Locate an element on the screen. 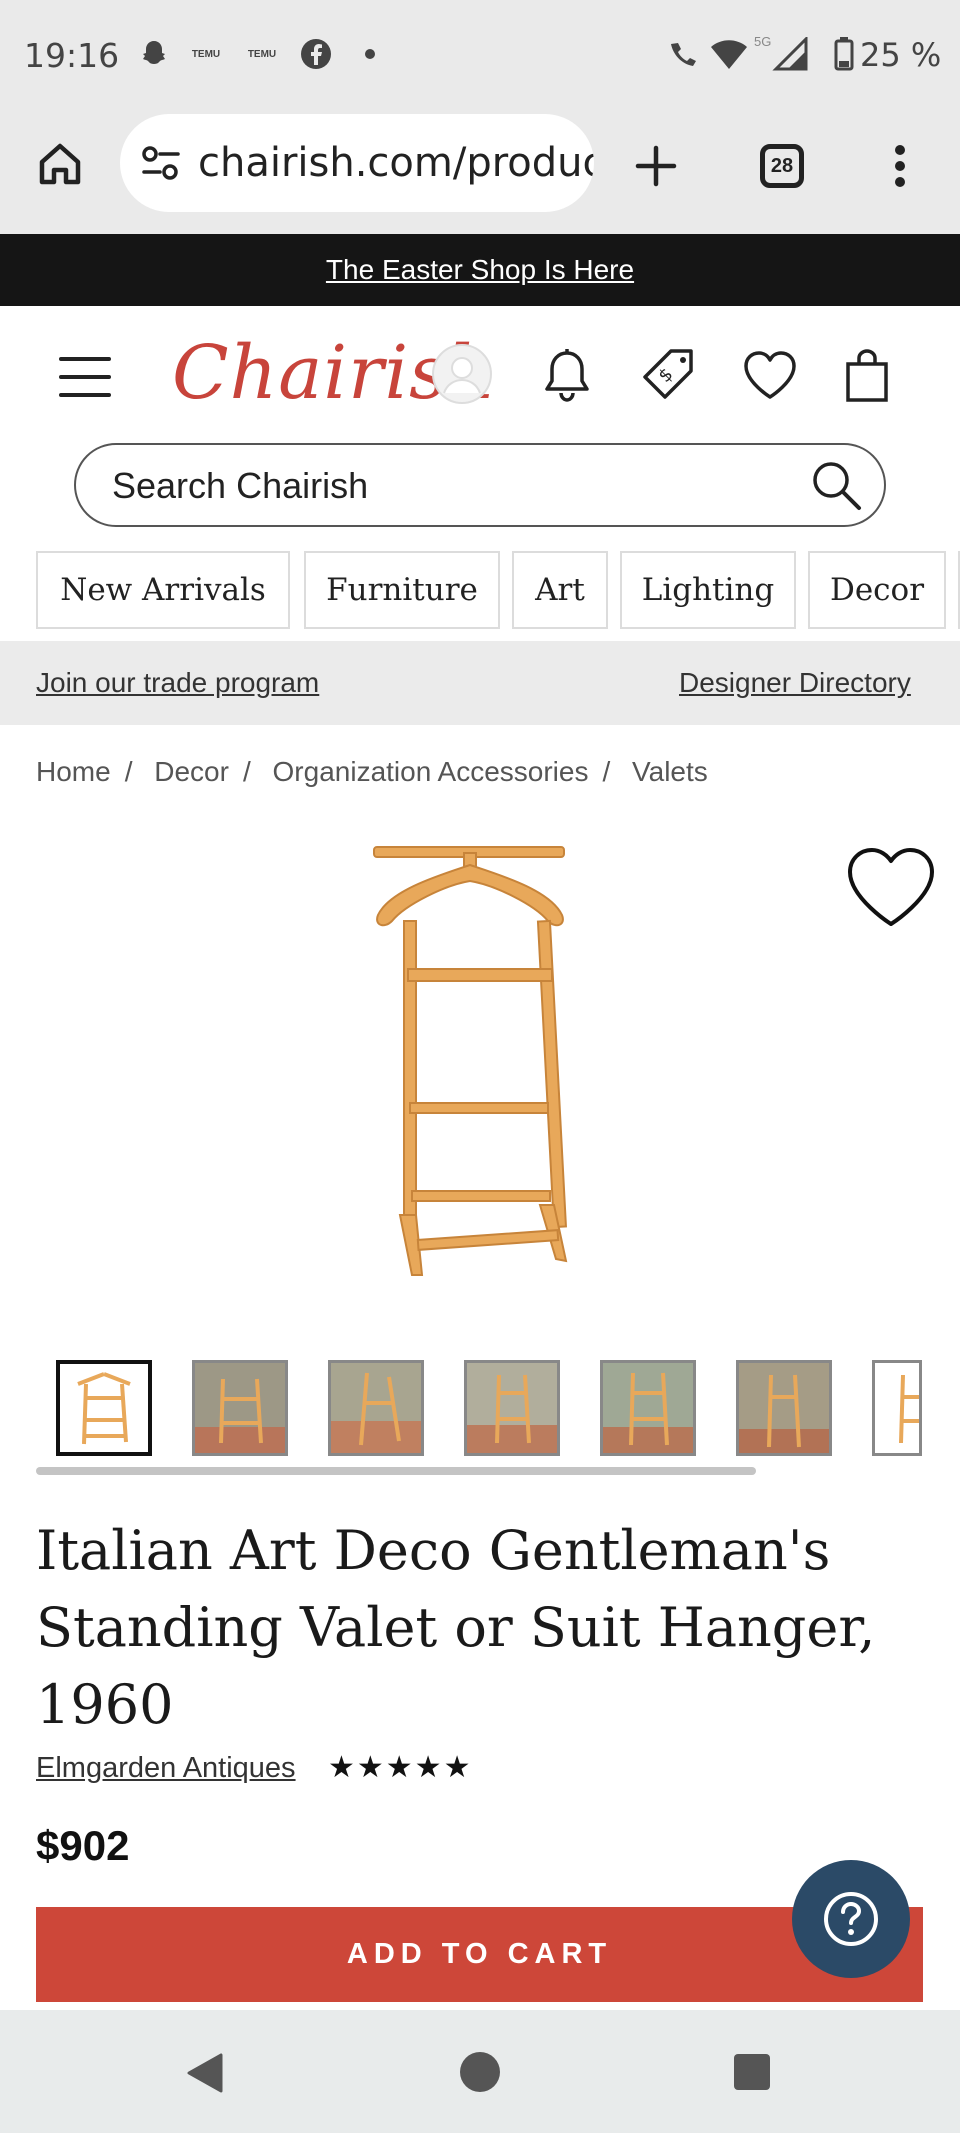 This screenshot has height=2133, width=960. category-lighting: Lighting is located at coordinates (708, 590).